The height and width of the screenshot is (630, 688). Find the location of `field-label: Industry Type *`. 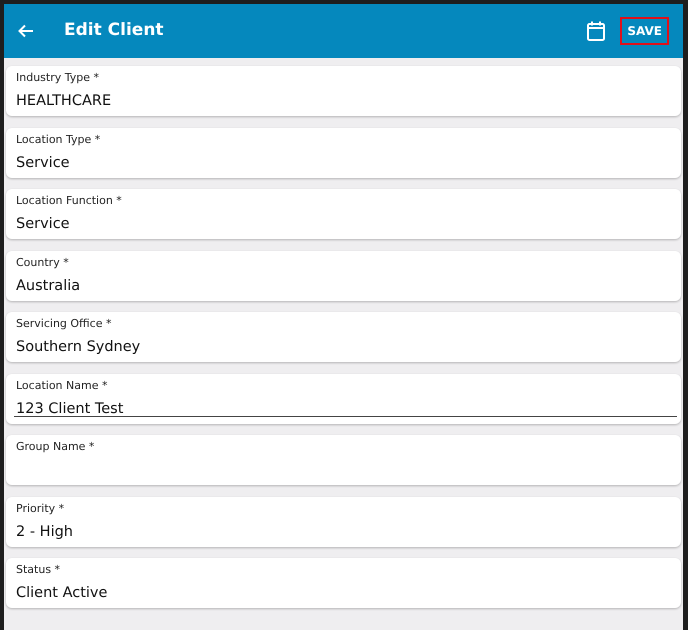

field-label: Industry Type * is located at coordinates (58, 78).